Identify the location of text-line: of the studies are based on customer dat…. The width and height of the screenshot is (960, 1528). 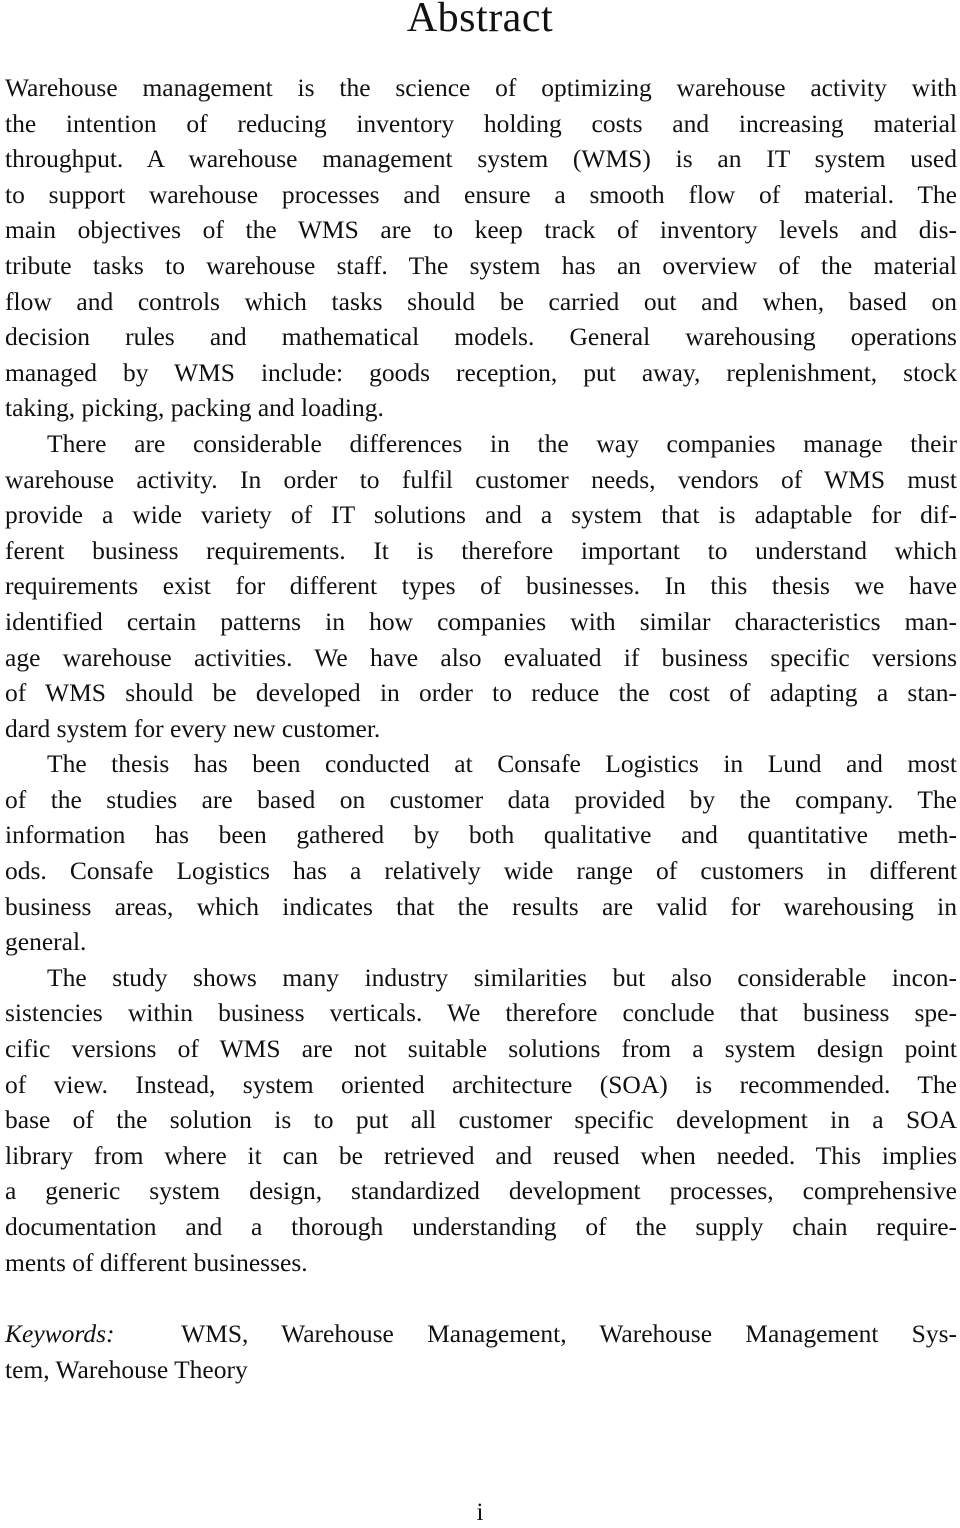
(481, 799).